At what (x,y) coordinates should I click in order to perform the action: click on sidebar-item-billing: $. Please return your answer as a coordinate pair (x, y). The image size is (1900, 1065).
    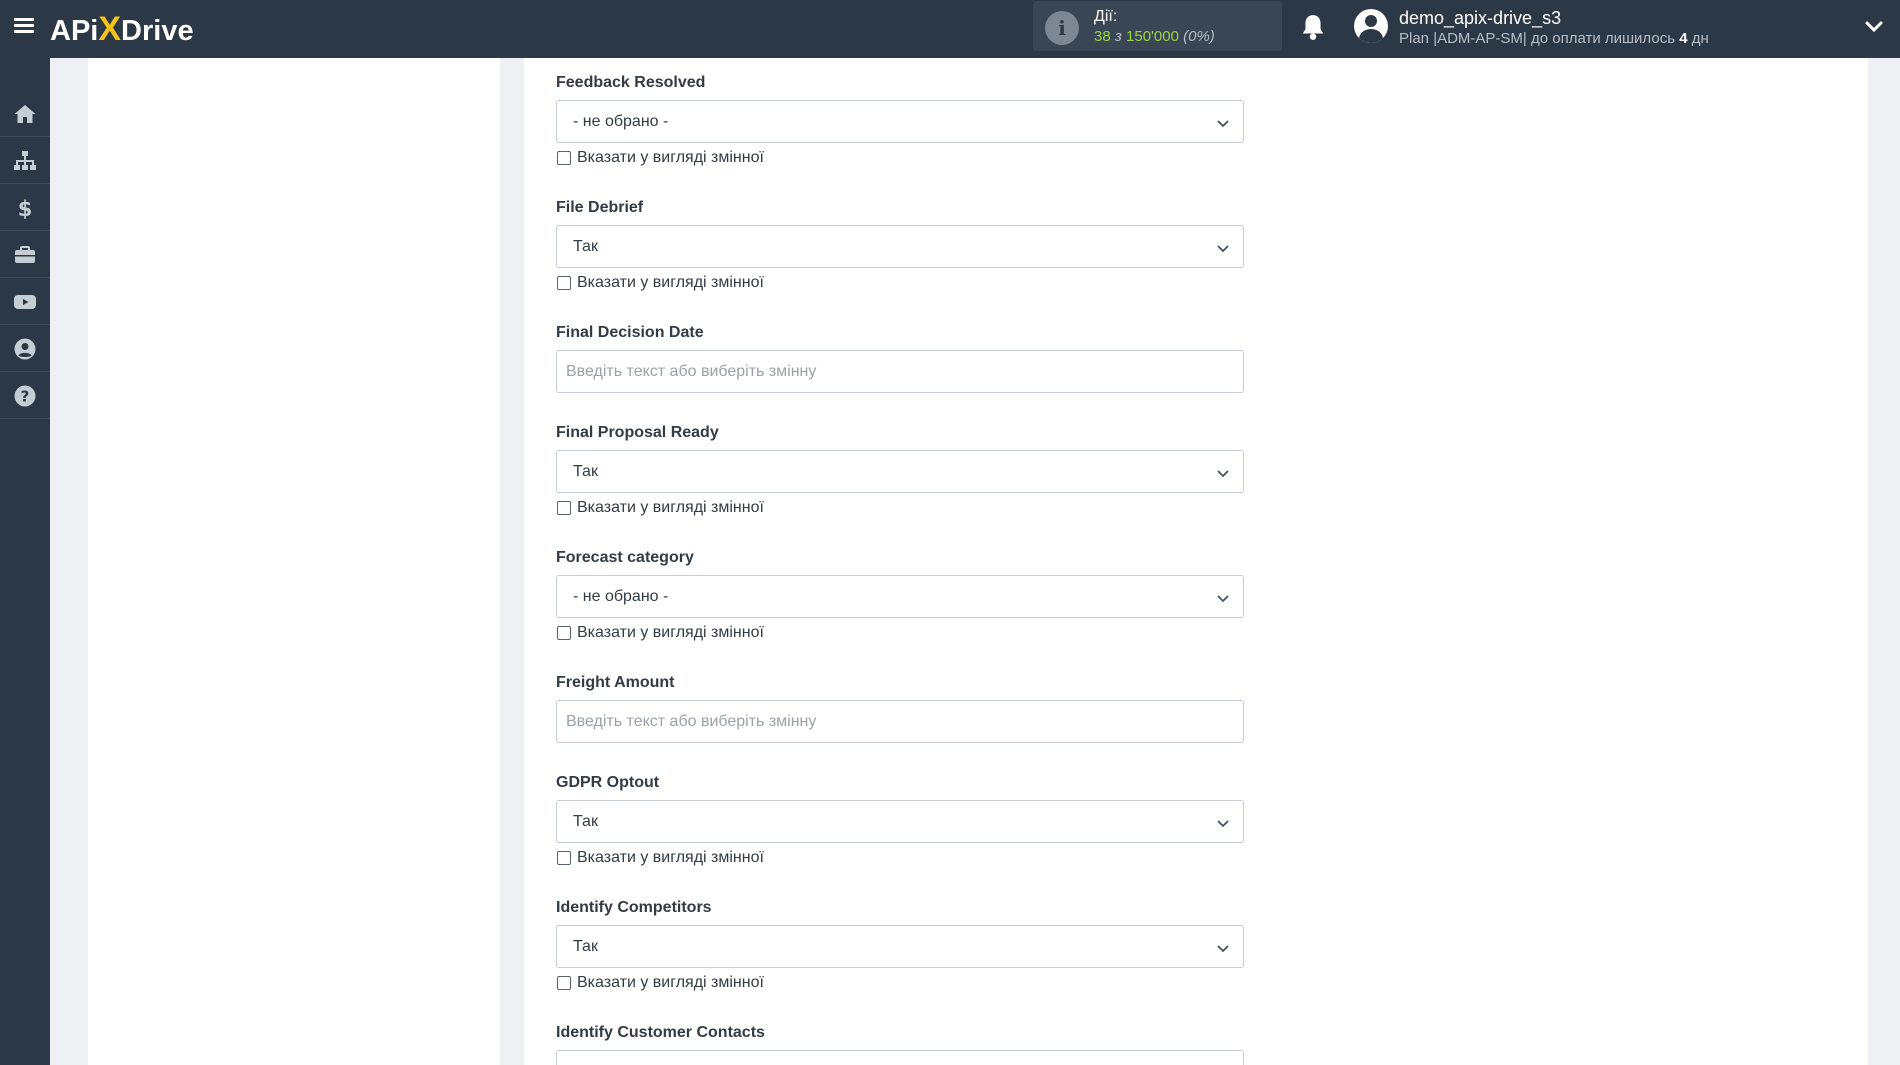
    Looking at the image, I should click on (25, 207).